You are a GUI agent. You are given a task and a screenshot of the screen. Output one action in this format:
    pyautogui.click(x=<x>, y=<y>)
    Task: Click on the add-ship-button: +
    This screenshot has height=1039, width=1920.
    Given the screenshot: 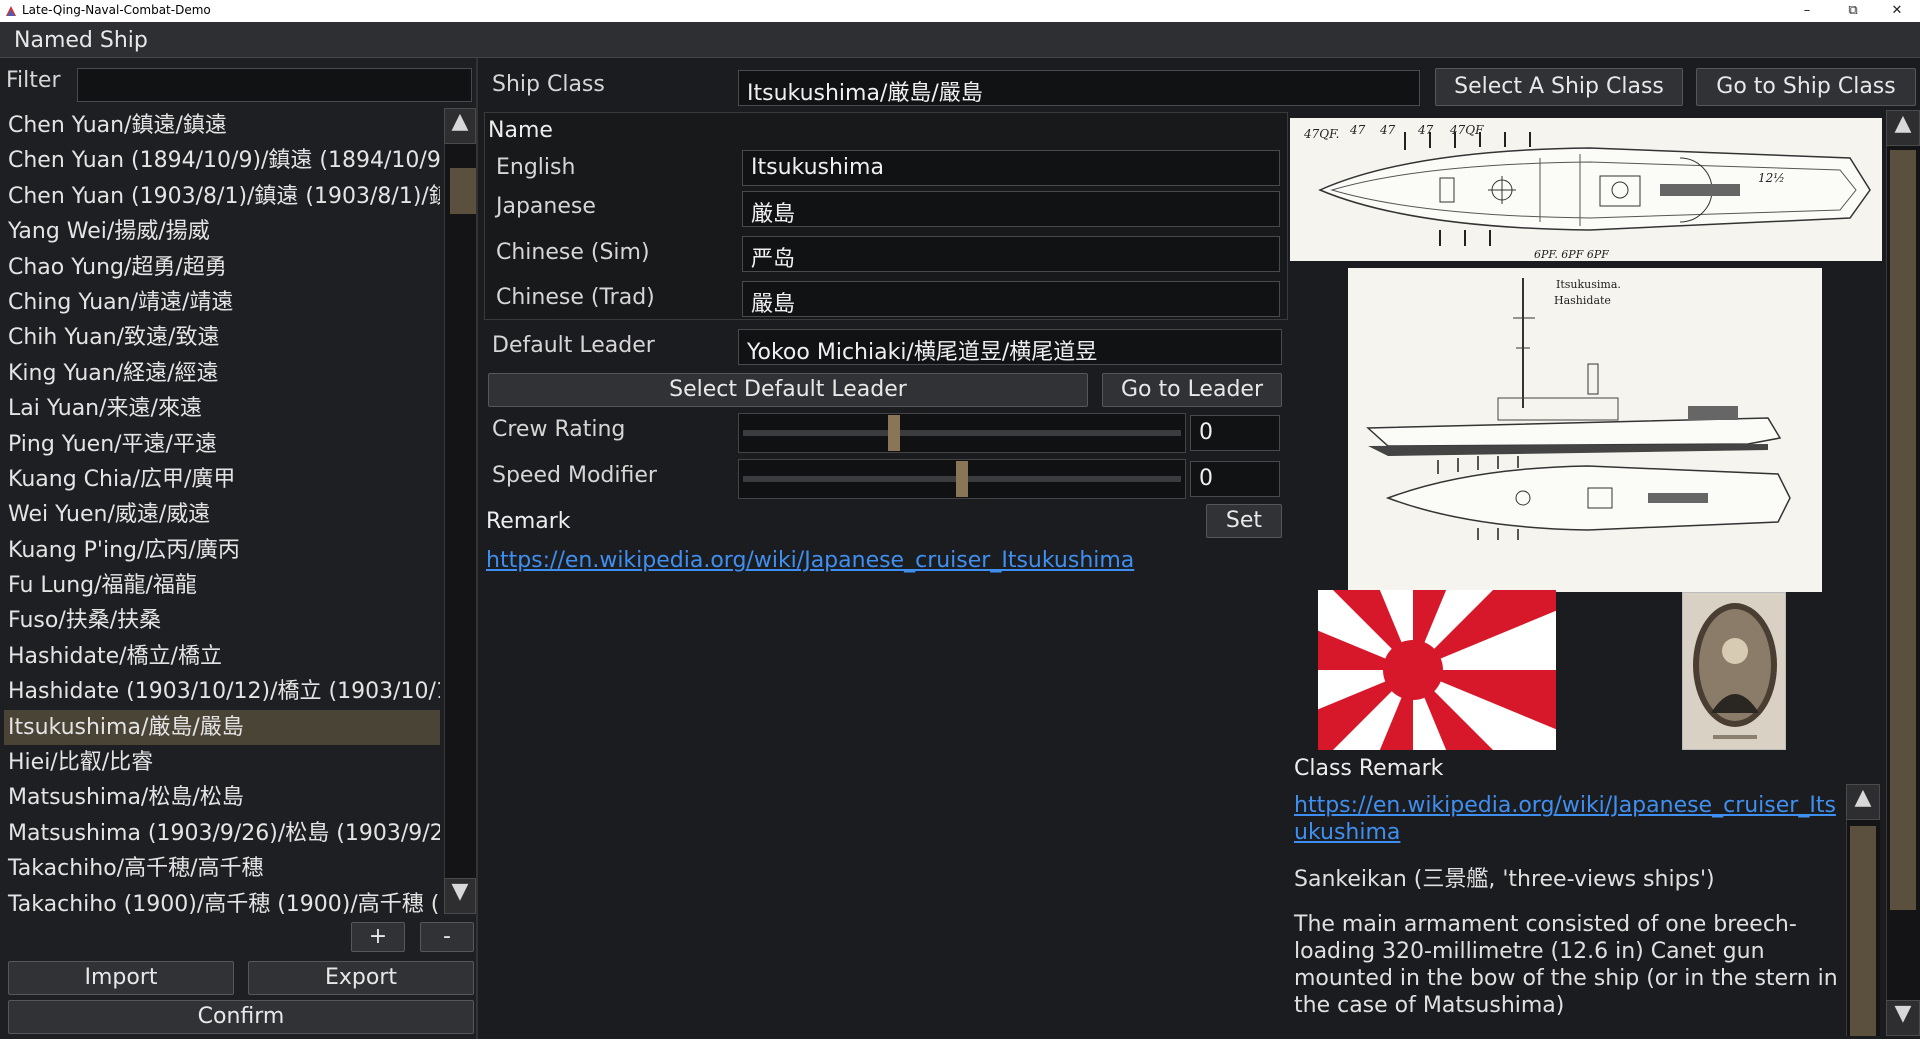 What is the action you would take?
    pyautogui.click(x=378, y=937)
    